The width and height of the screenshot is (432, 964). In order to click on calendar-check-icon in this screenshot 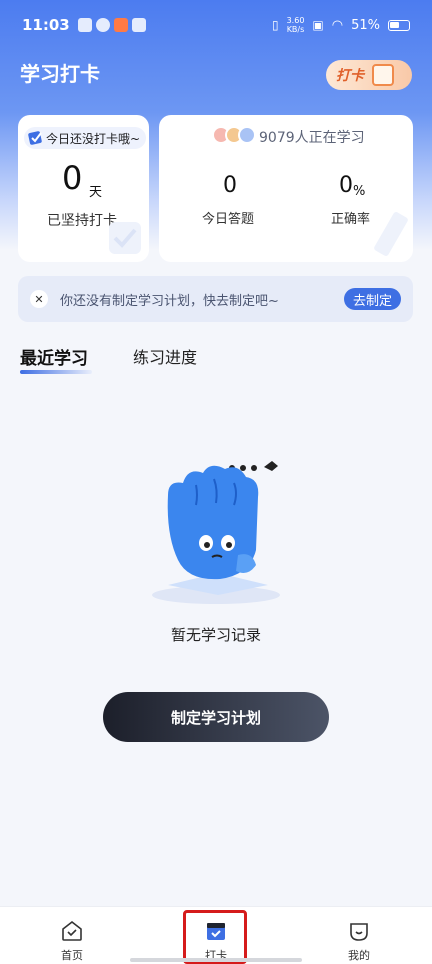, I will do `click(216, 931)`.